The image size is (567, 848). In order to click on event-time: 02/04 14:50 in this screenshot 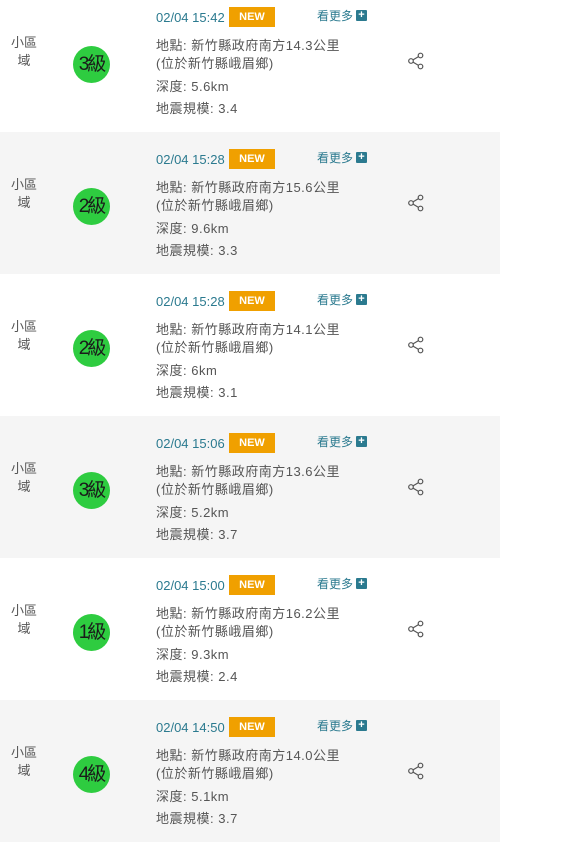, I will do `click(190, 727)`.